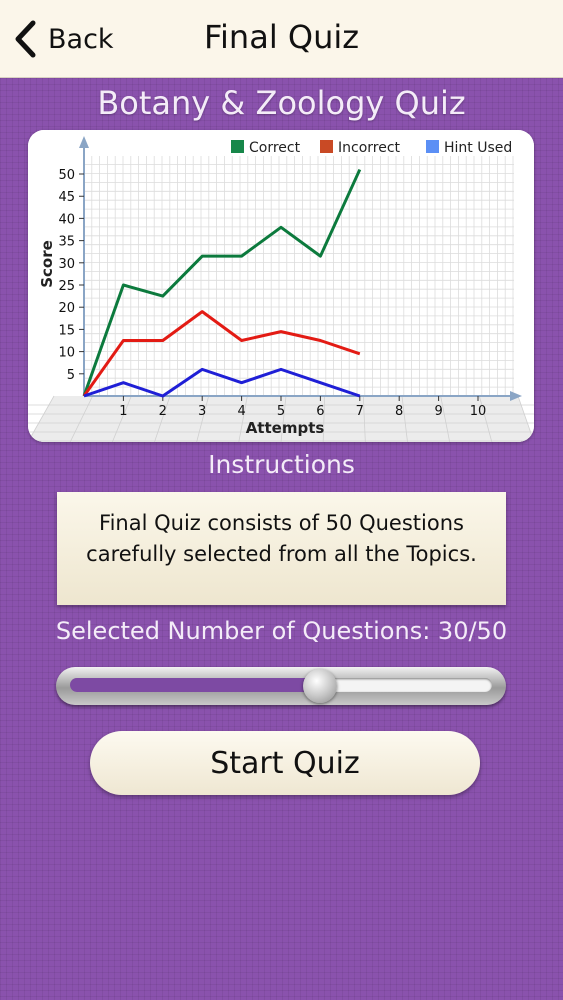 This screenshot has width=563, height=1000. Describe the element at coordinates (281, 631) in the screenshot. I see `selected-questions-label: Selected Number of Questions: 30/50` at that location.